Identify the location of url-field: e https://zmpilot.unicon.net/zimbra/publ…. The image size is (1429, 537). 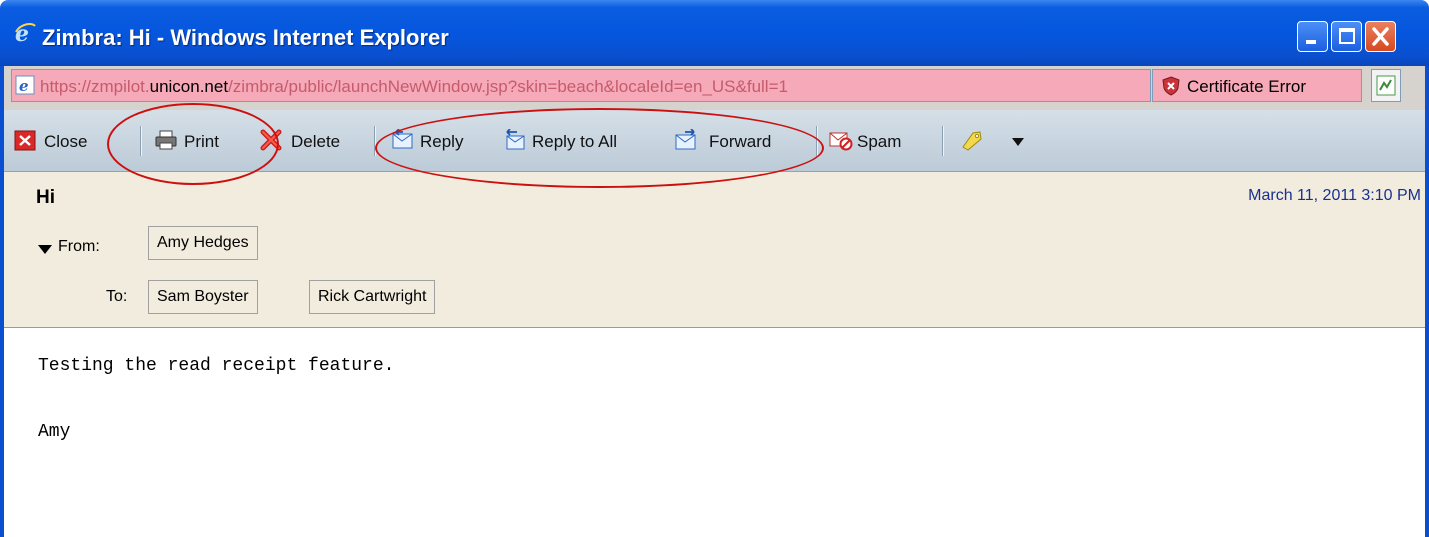
(581, 85).